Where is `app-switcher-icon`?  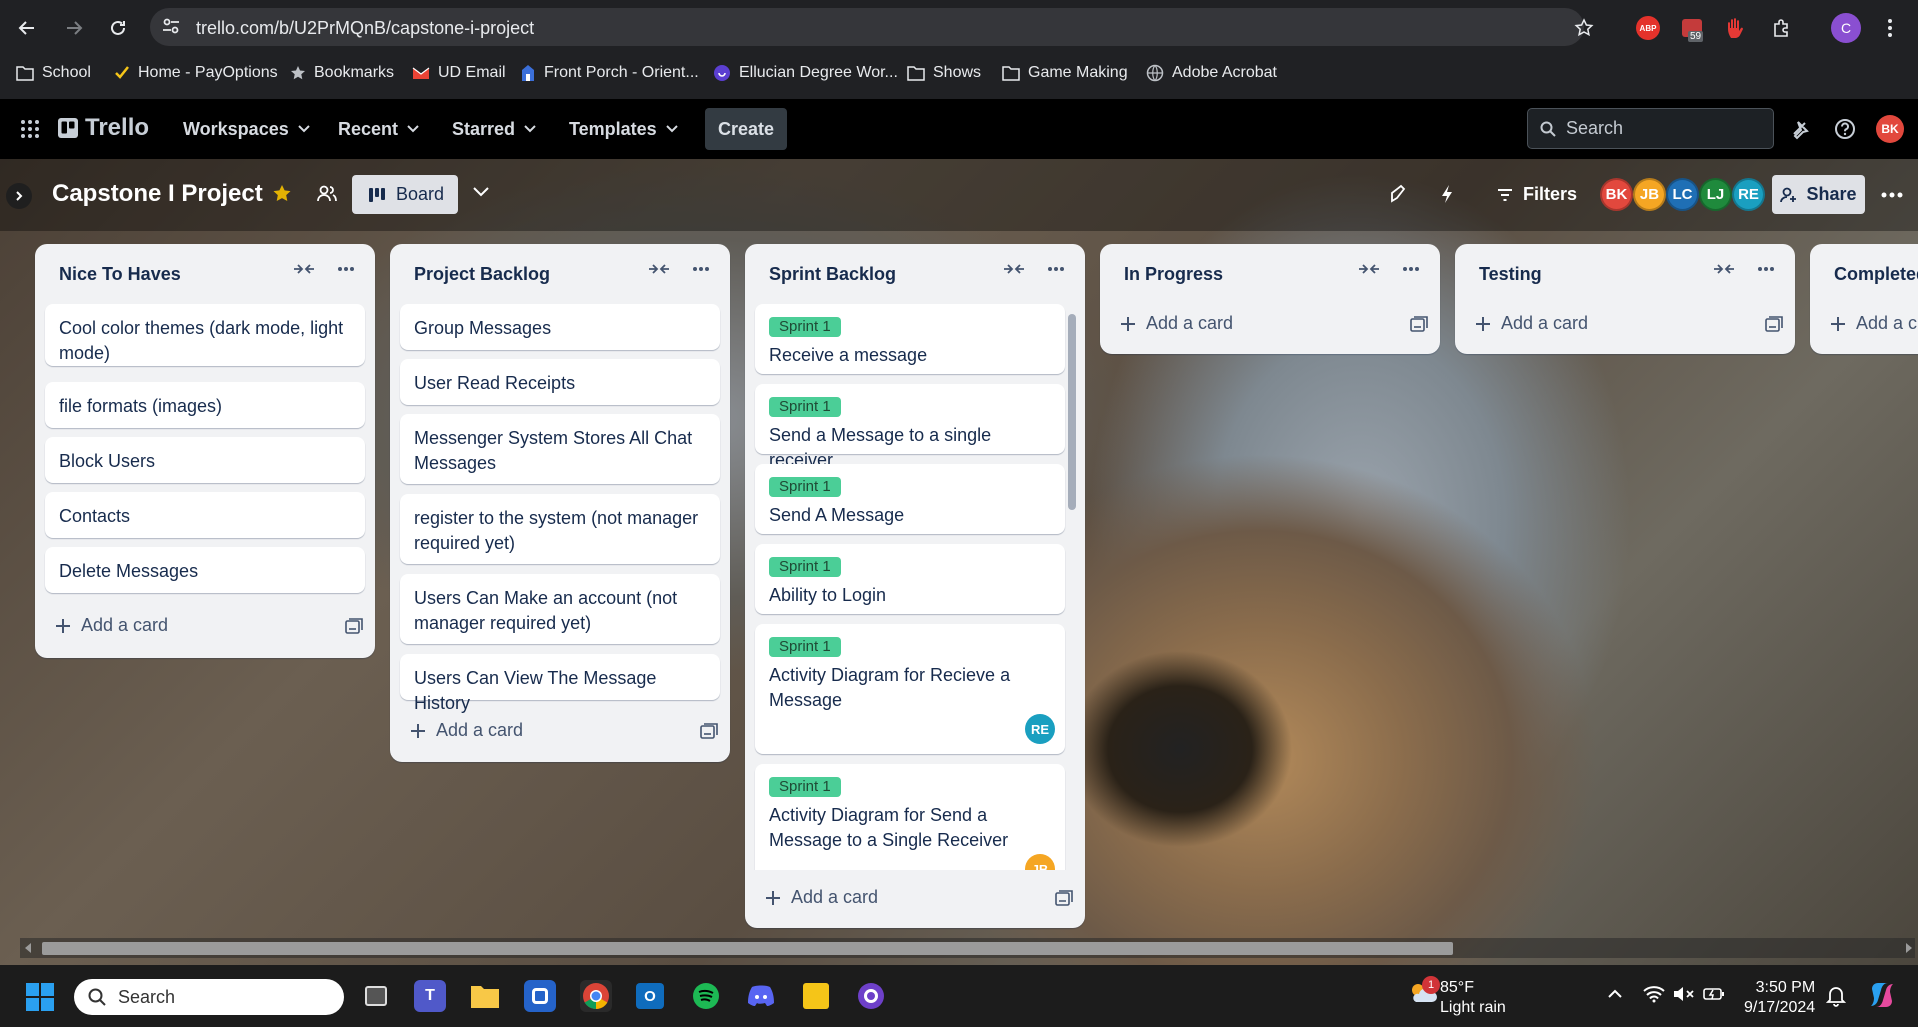
app-switcher-icon is located at coordinates (30, 129).